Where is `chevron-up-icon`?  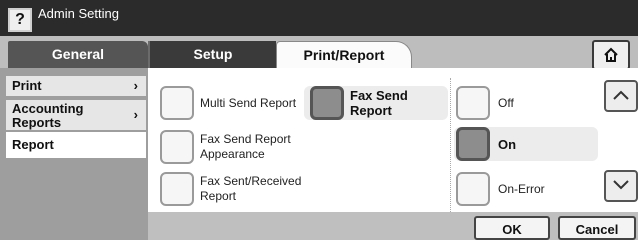 chevron-up-icon is located at coordinates (621, 95).